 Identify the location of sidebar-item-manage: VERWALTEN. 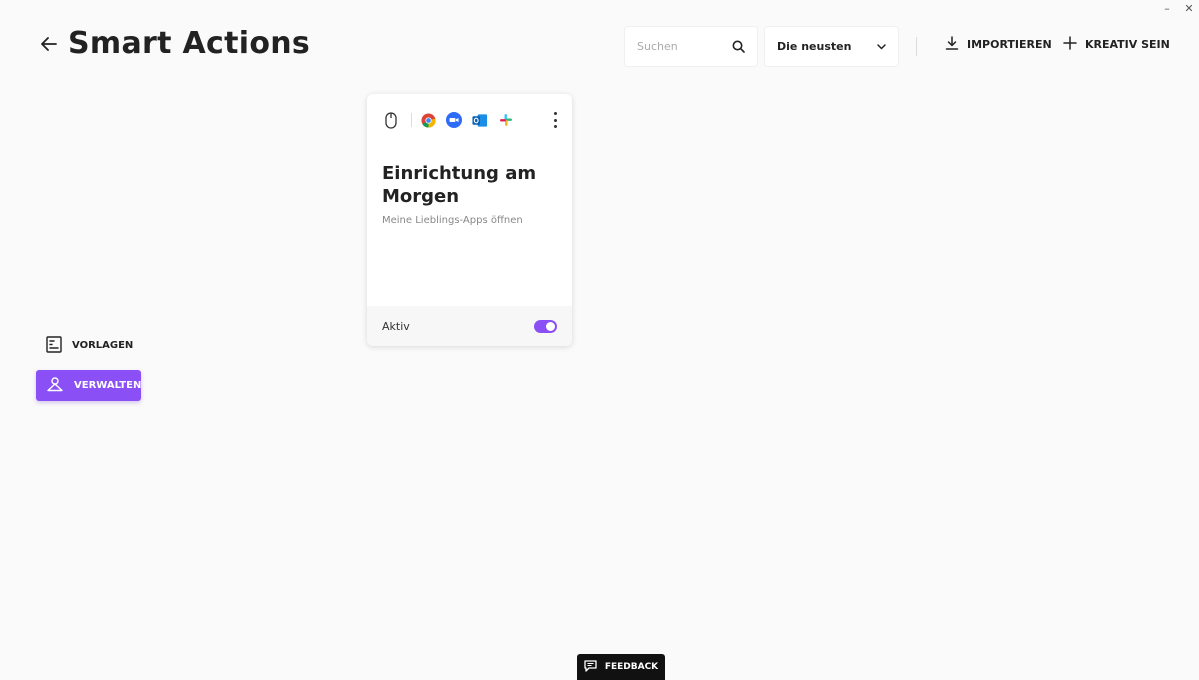
(88, 385).